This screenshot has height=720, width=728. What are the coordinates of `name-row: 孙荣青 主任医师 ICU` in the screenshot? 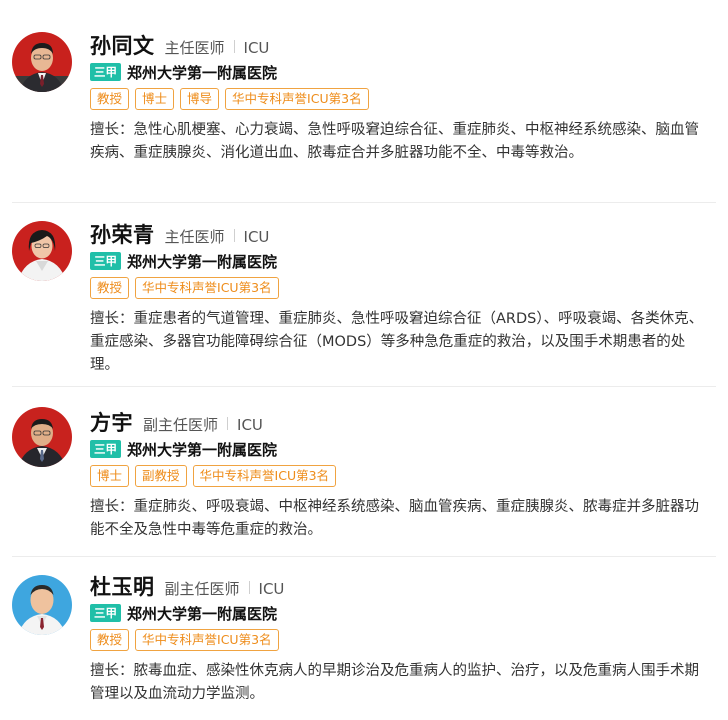 It's located at (401, 233).